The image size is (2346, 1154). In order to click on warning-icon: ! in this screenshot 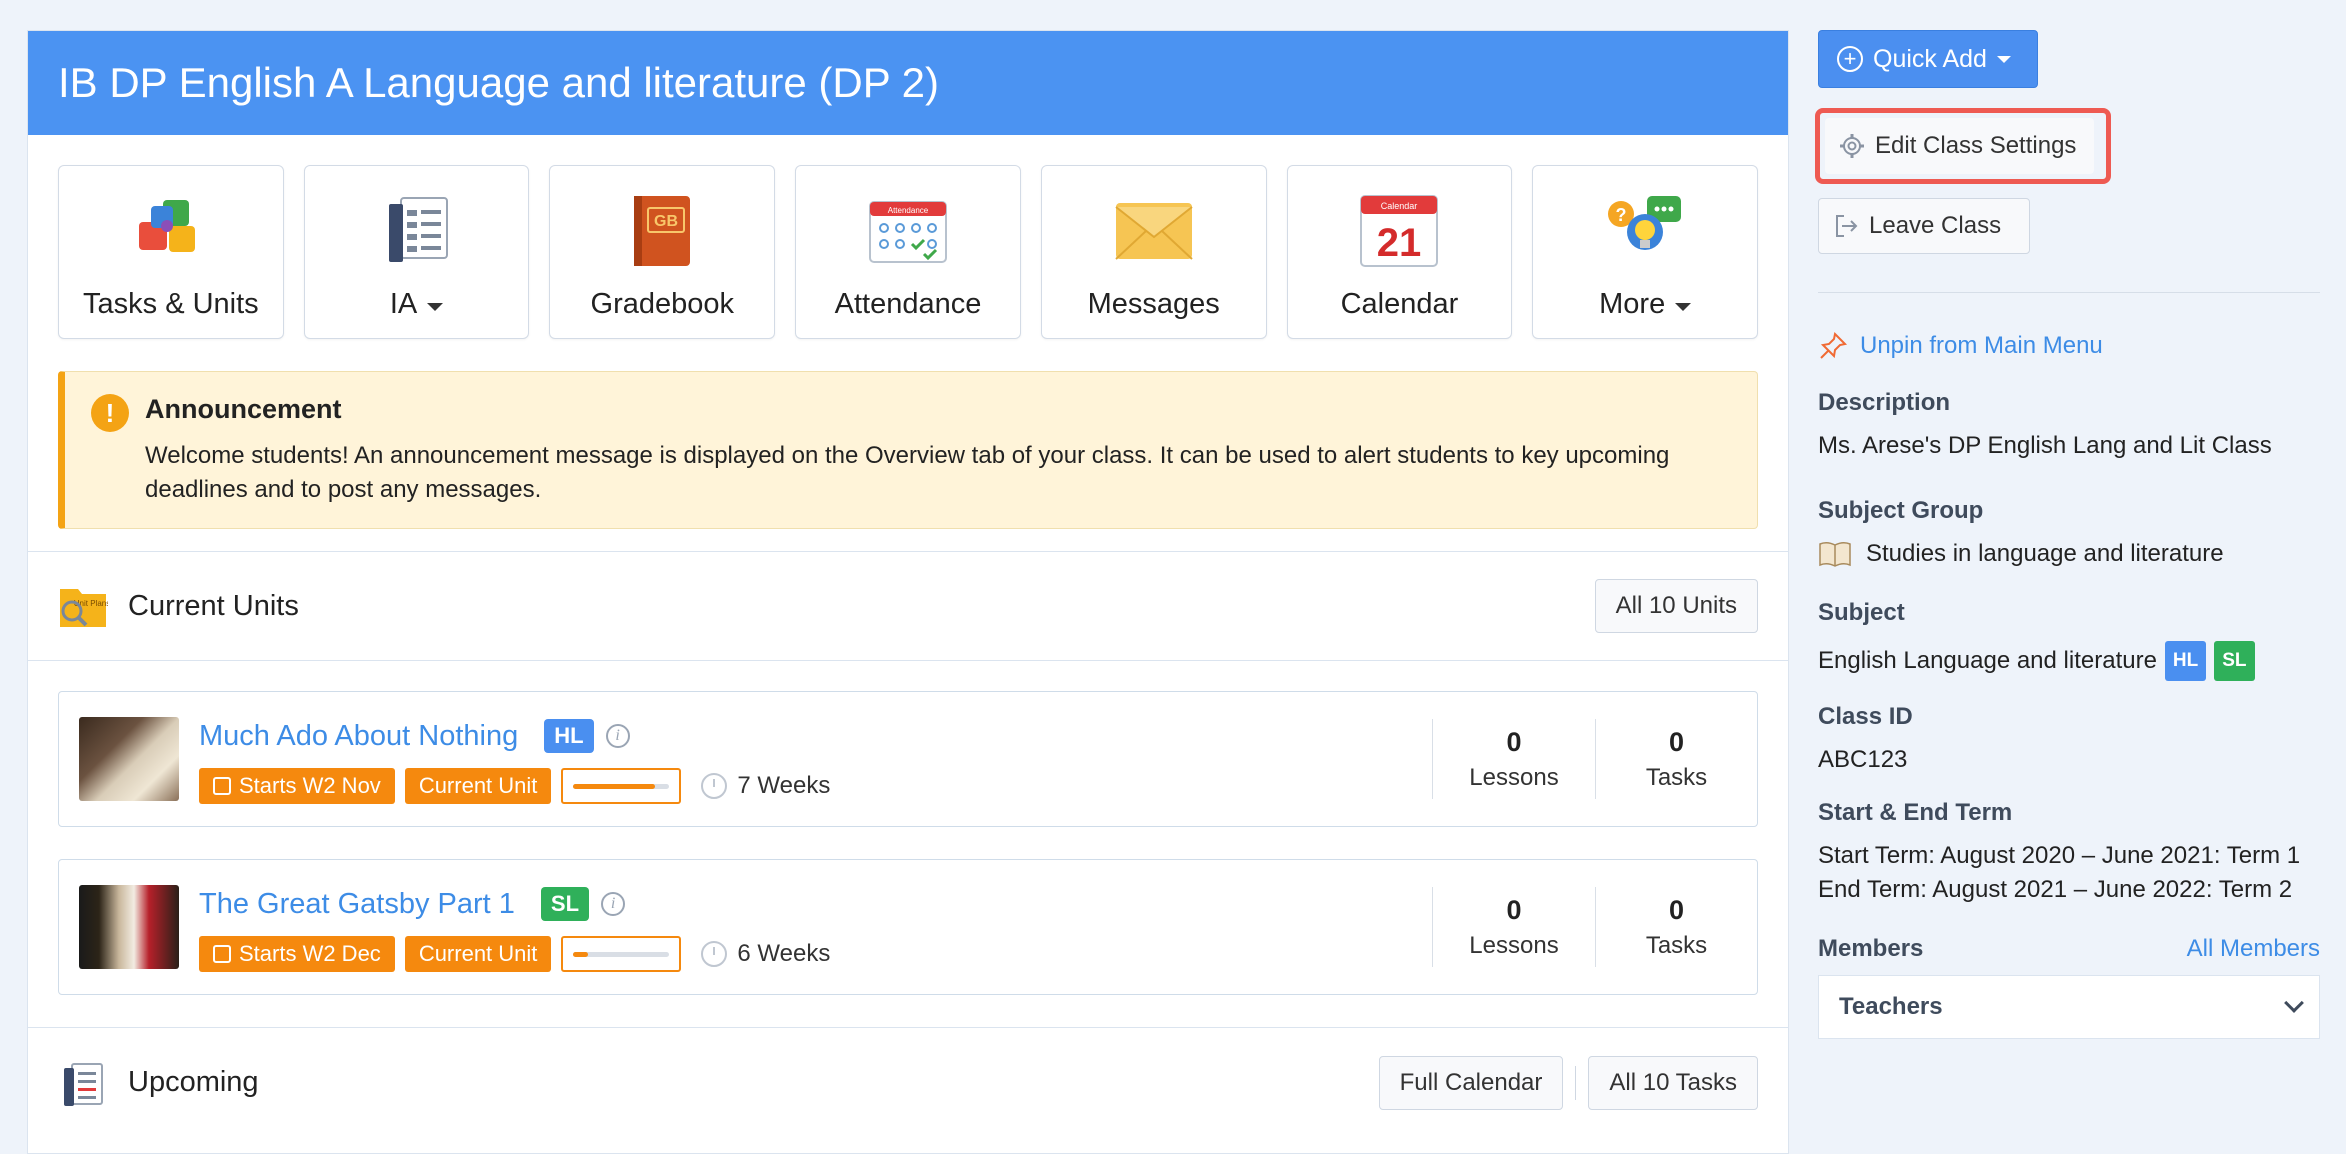, I will do `click(110, 413)`.